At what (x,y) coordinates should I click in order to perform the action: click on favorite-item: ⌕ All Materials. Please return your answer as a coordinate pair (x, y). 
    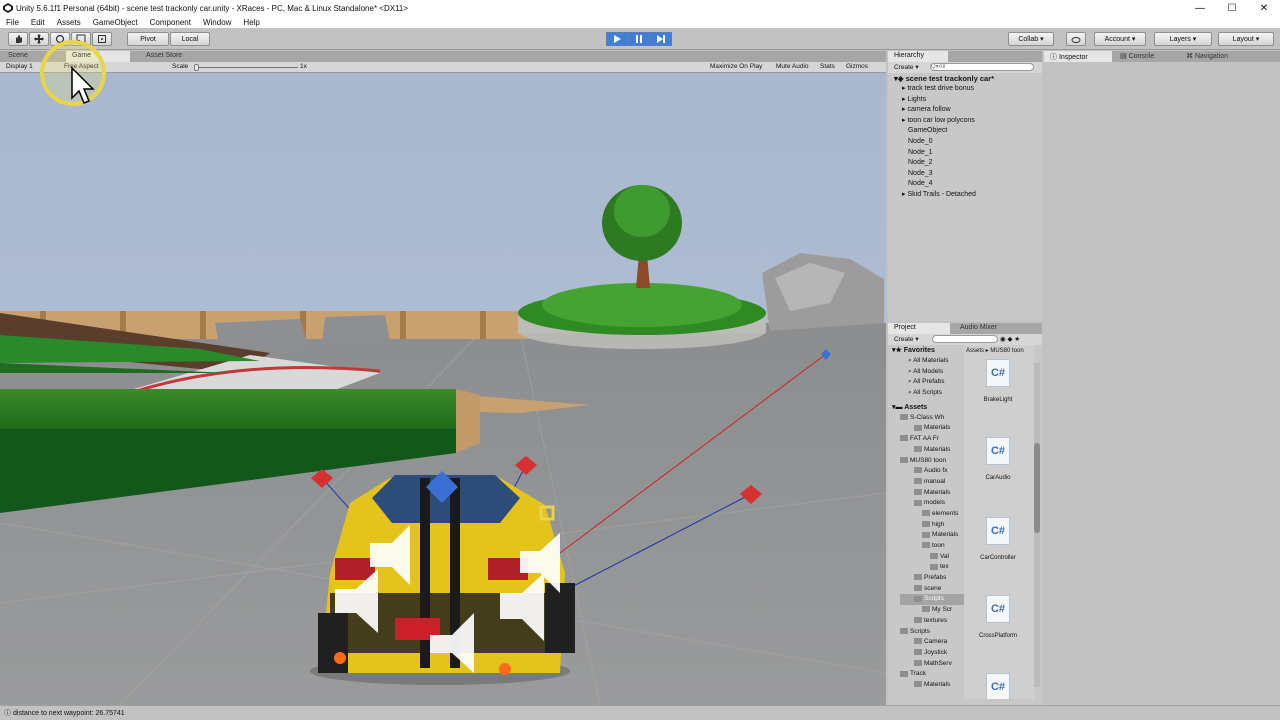
    Looking at the image, I should click on (936, 361).